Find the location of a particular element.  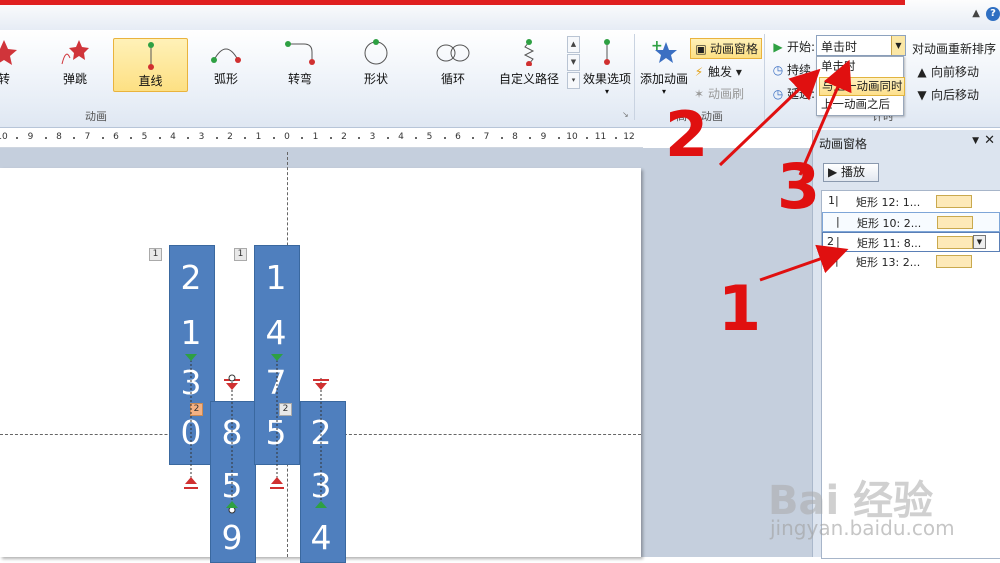

annotation-number-3: 3 is located at coordinates (799, 186).